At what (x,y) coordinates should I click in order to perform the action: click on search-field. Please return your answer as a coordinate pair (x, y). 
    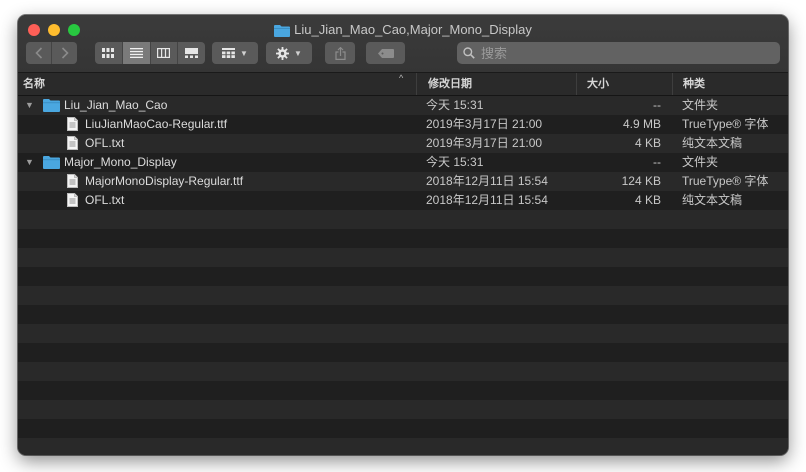
    Looking at the image, I should click on (618, 53).